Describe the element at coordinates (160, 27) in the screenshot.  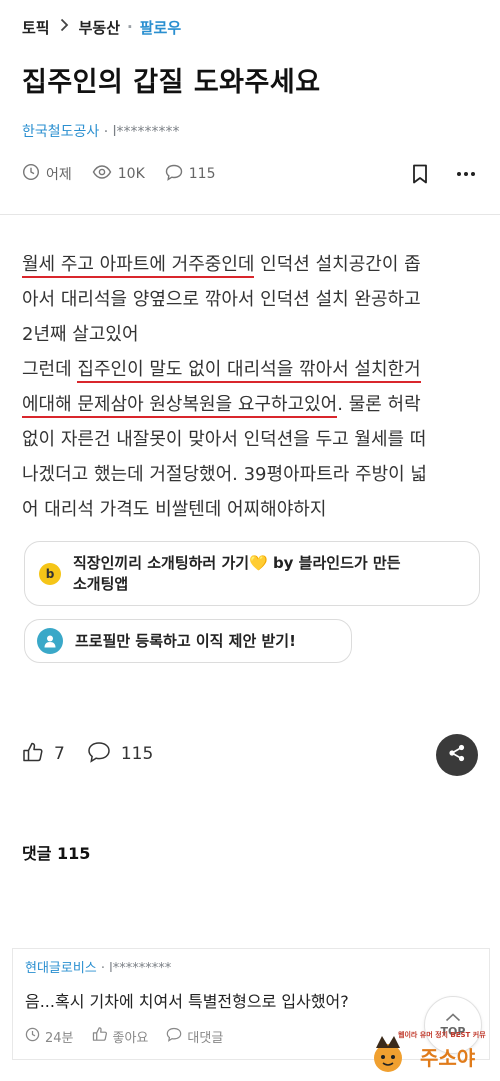
I see `follow-button: 팔로우` at that location.